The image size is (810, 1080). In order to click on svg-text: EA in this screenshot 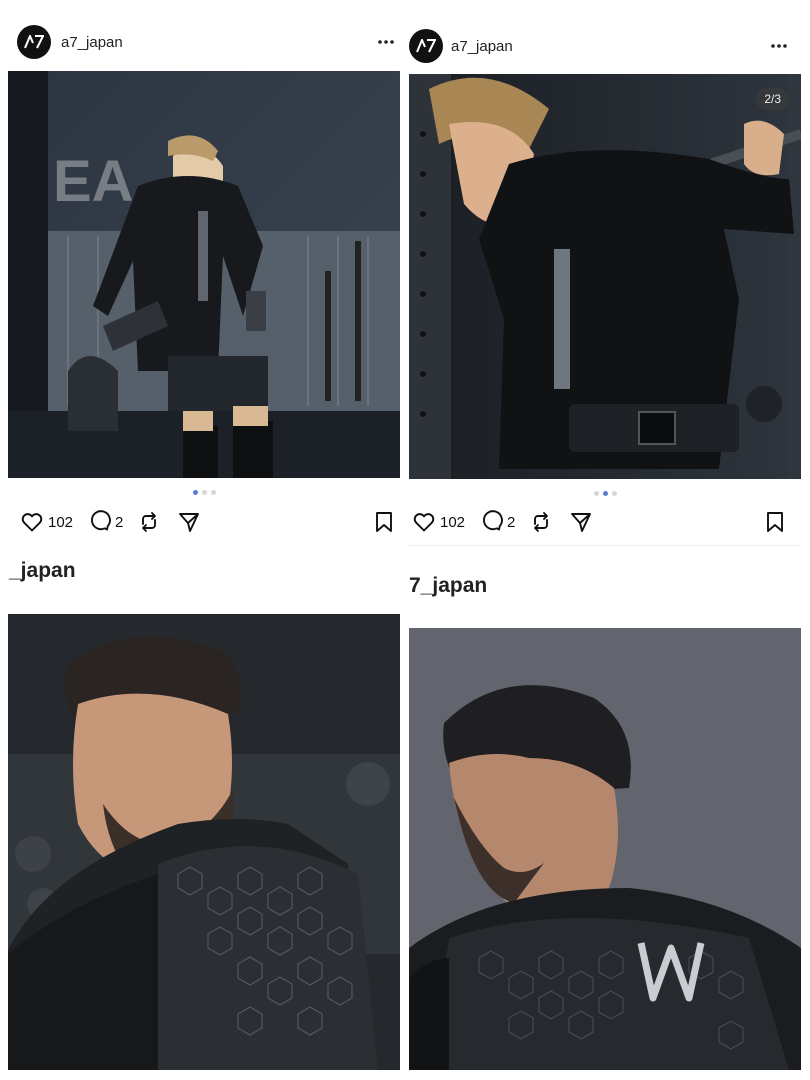, I will do `click(93, 181)`.